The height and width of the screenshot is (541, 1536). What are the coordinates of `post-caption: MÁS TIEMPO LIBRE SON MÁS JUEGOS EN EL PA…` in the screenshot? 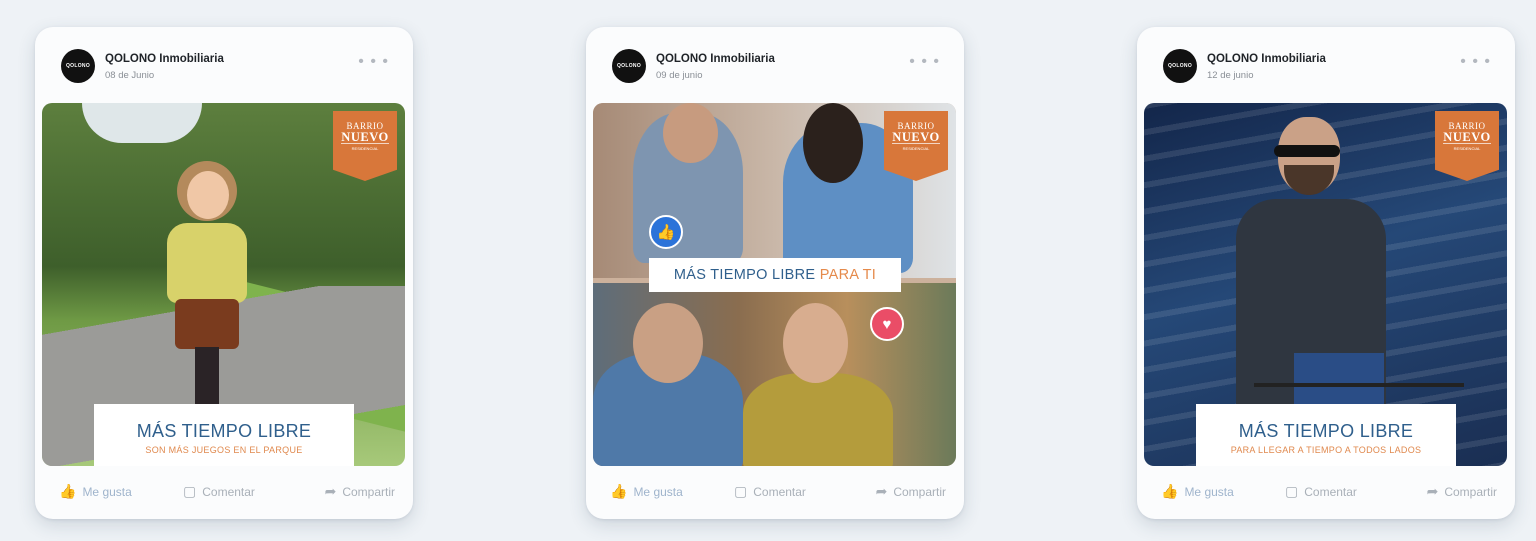 It's located at (224, 435).